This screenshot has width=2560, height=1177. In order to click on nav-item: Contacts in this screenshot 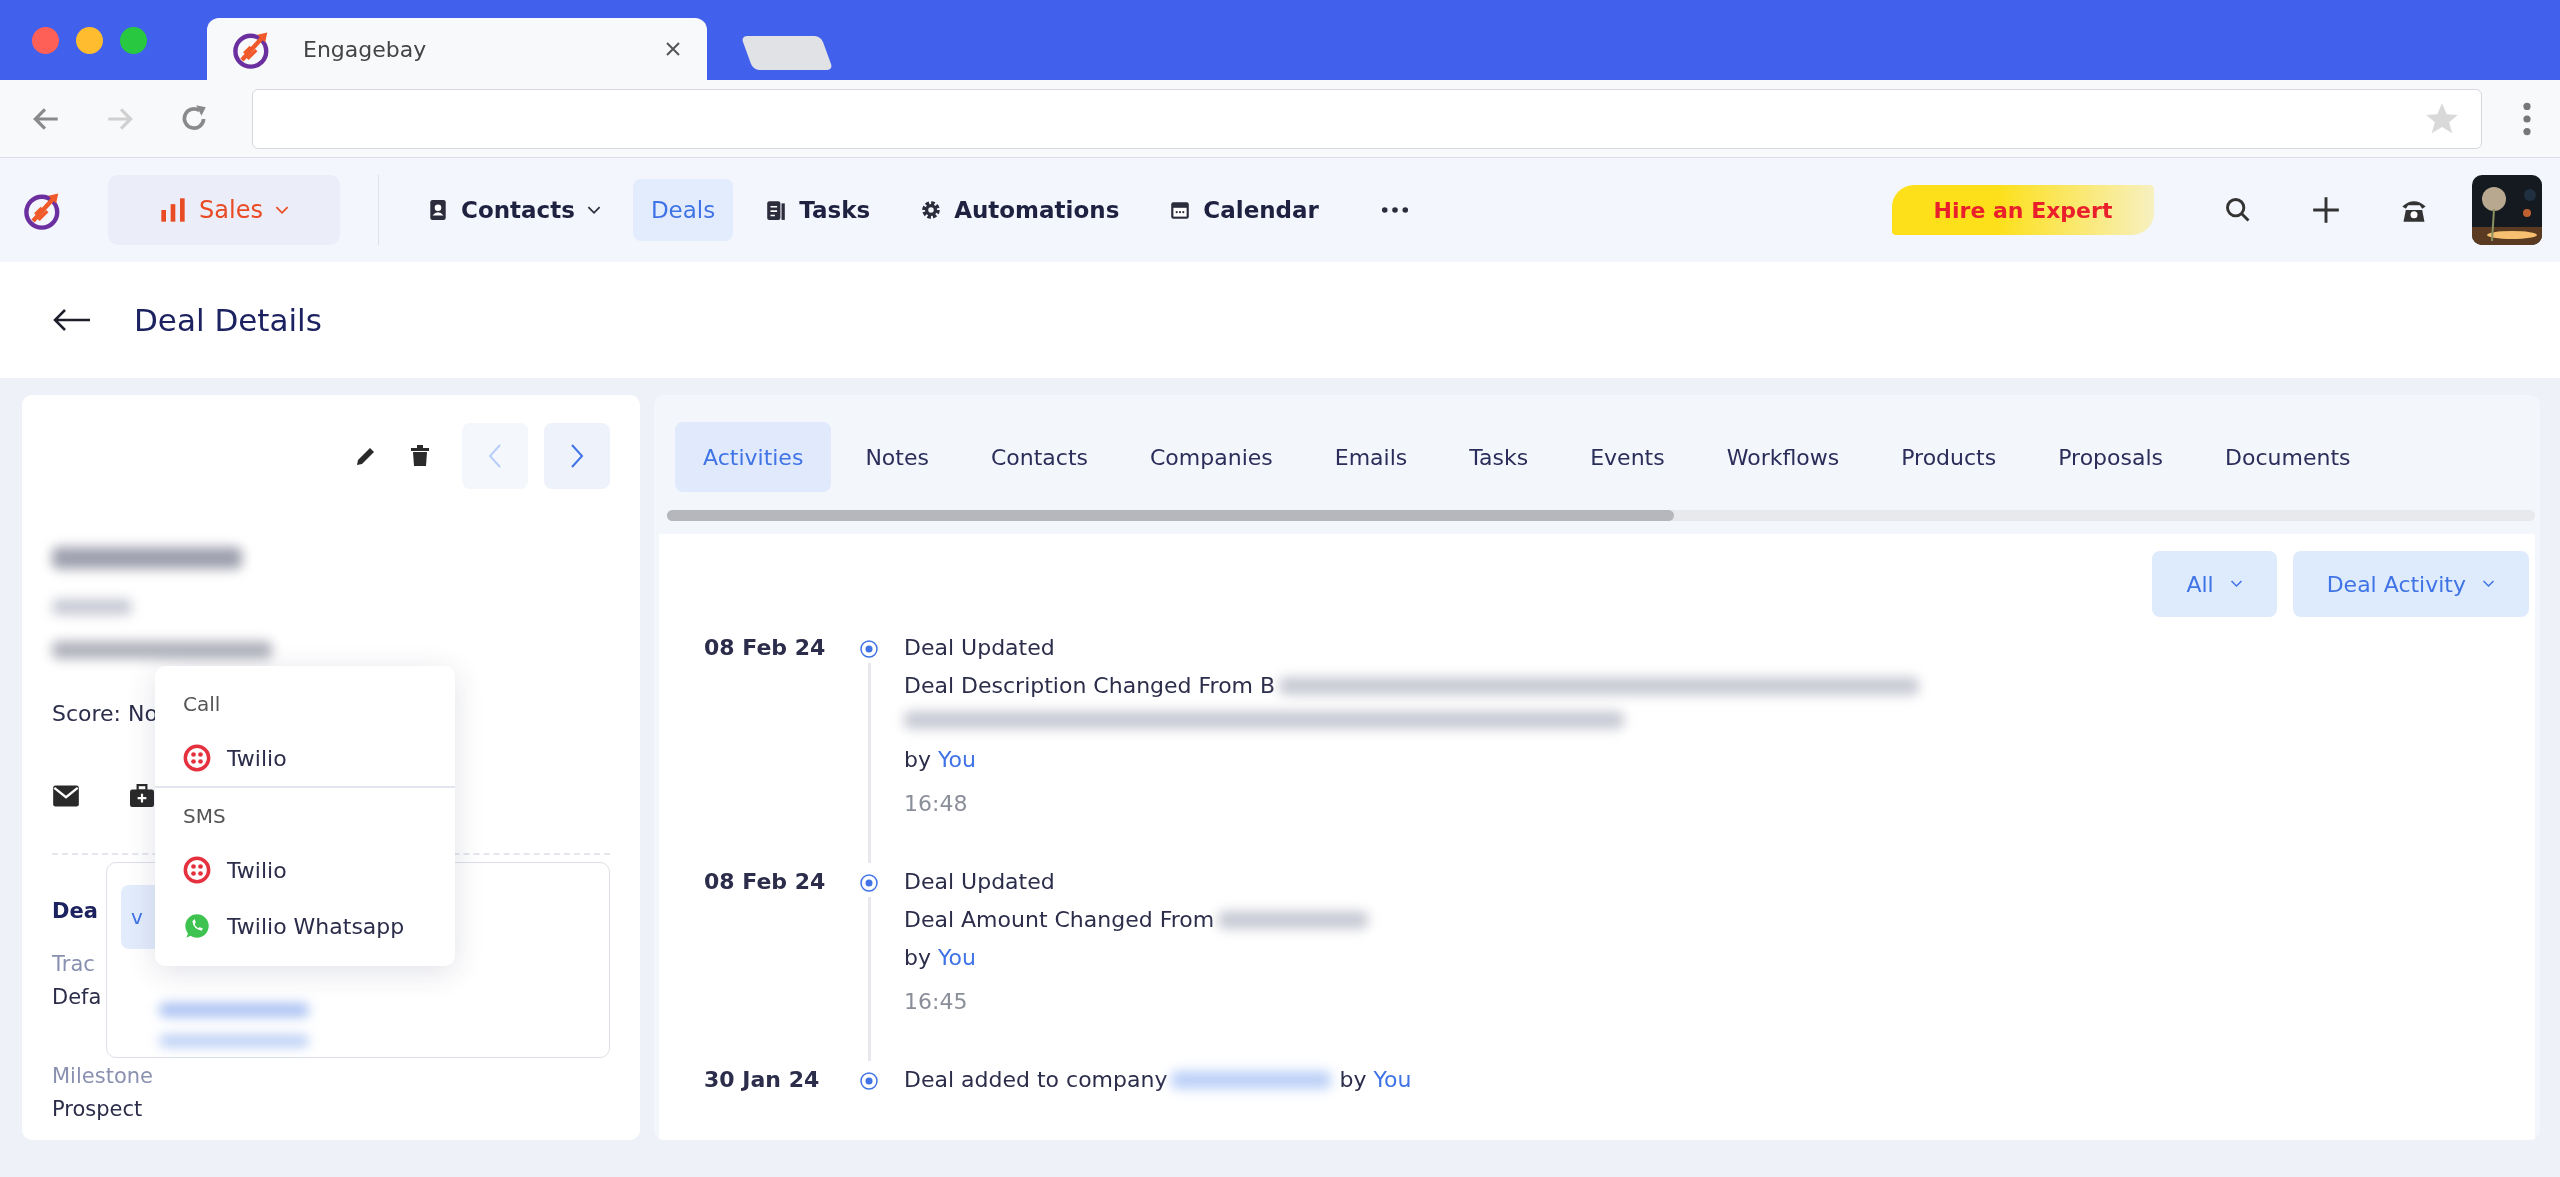, I will do `click(514, 210)`.